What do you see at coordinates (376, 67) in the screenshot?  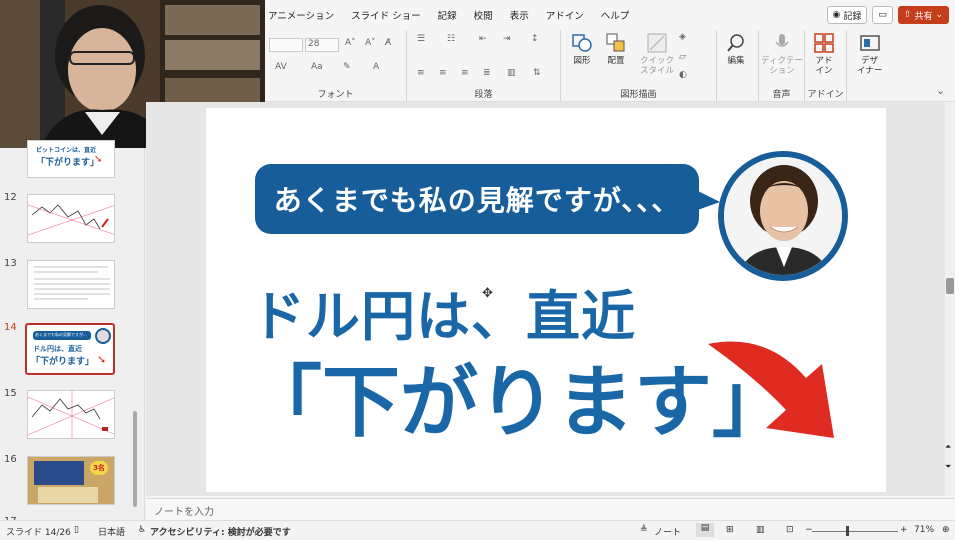 I see `font-color-icon: A` at bounding box center [376, 67].